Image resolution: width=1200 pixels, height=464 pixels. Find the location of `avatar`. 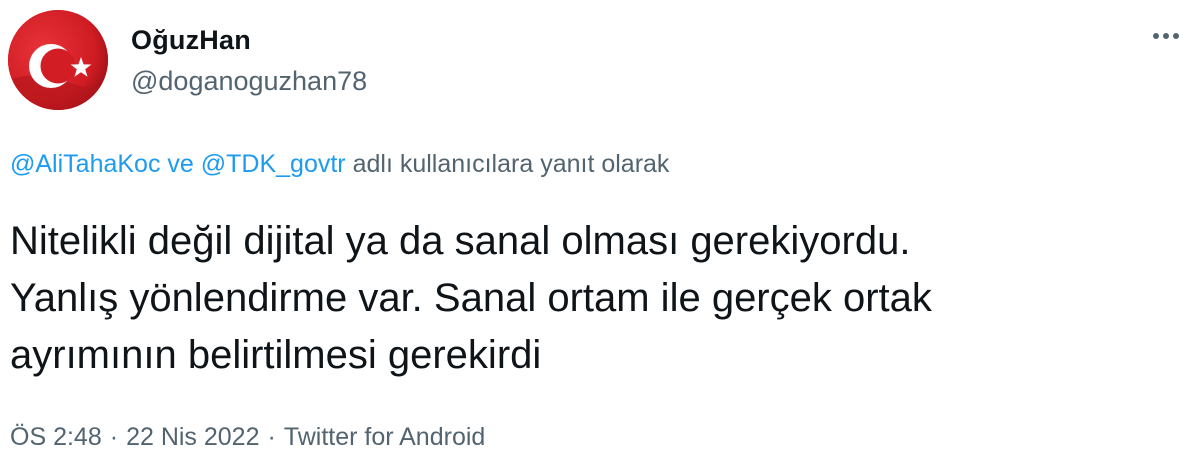

avatar is located at coordinates (58, 60).